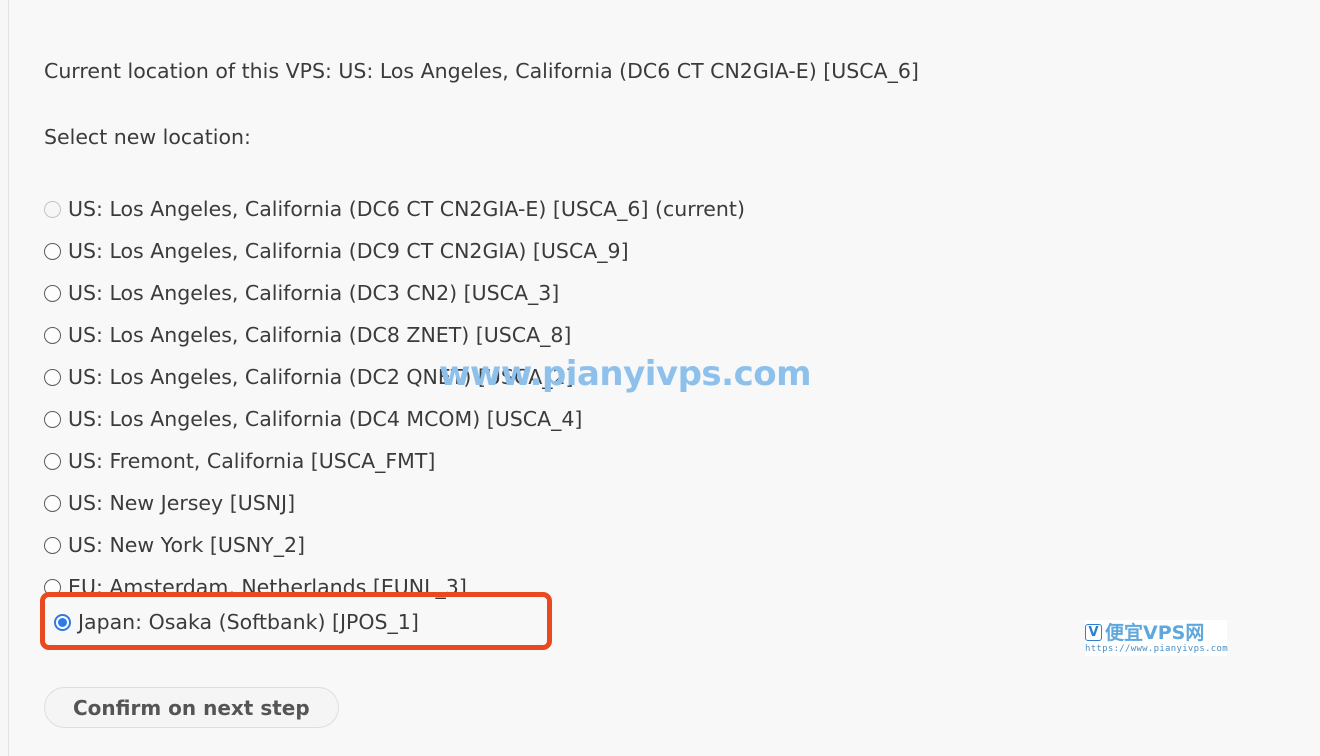 The height and width of the screenshot is (756, 1320). What do you see at coordinates (594, 461) in the screenshot?
I see `location-option-row: US: Fremont, California [USCA_FMT]` at bounding box center [594, 461].